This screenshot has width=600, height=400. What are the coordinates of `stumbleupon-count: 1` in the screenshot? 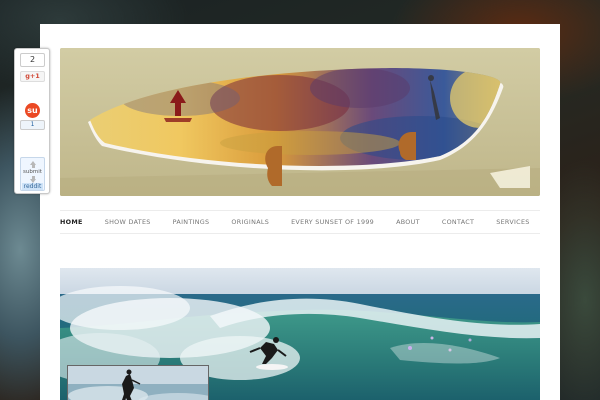 It's located at (32, 125).